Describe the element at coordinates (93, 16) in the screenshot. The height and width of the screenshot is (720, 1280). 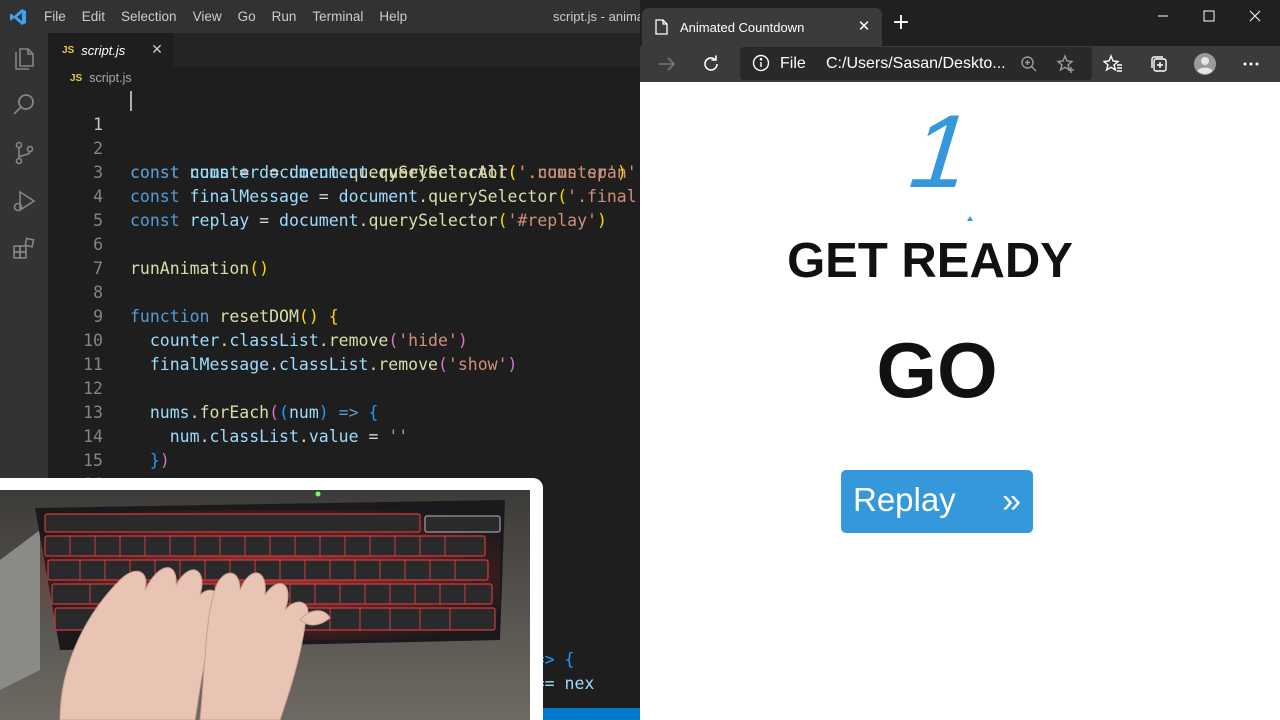
I see `menu-edit: Edit` at that location.